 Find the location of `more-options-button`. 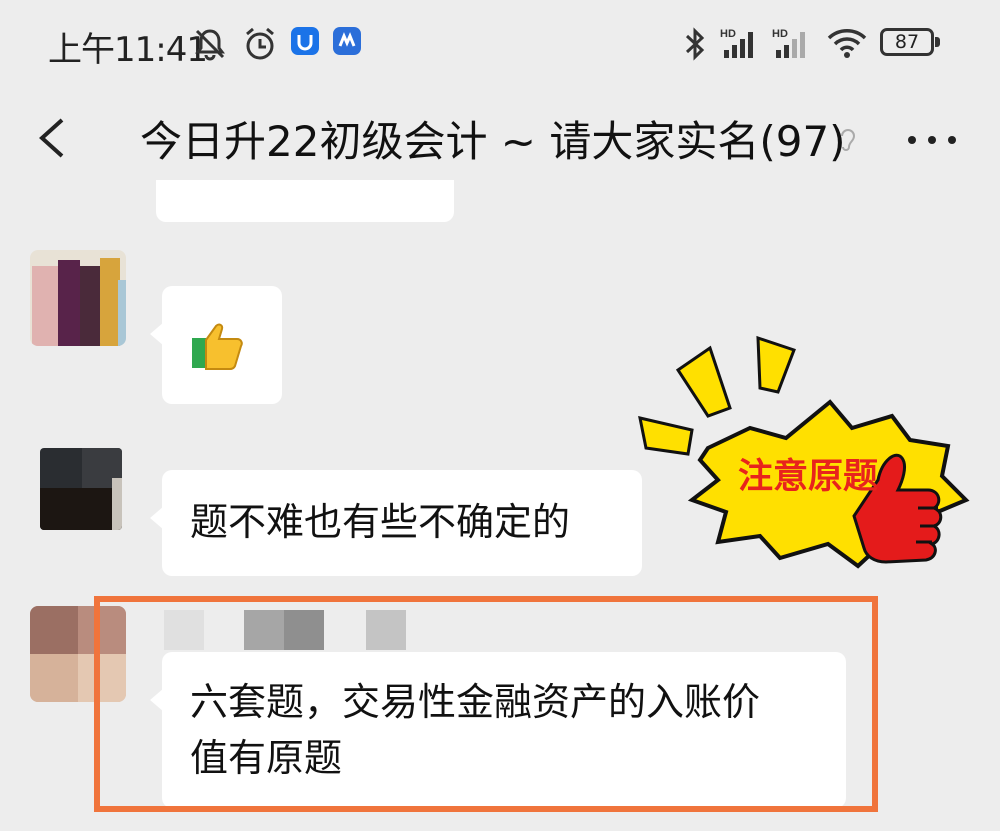

more-options-button is located at coordinates (932, 138).